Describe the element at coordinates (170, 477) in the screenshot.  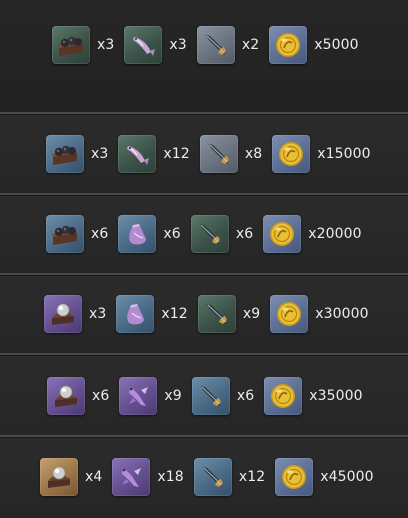
I see `item-quantity: x18` at that location.